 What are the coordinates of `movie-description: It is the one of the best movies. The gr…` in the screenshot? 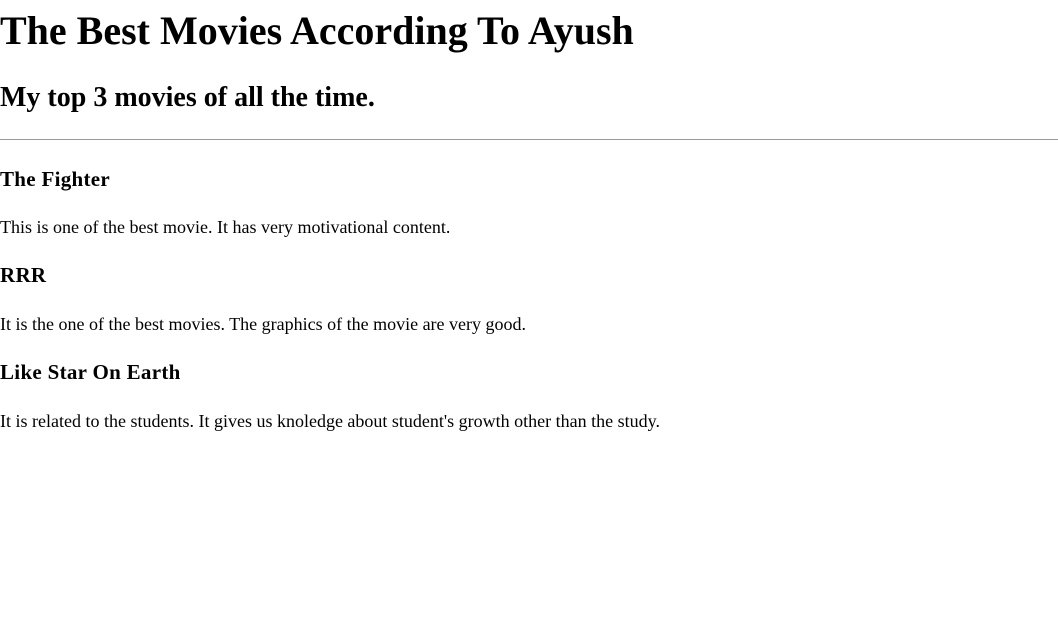 It's located at (263, 324).